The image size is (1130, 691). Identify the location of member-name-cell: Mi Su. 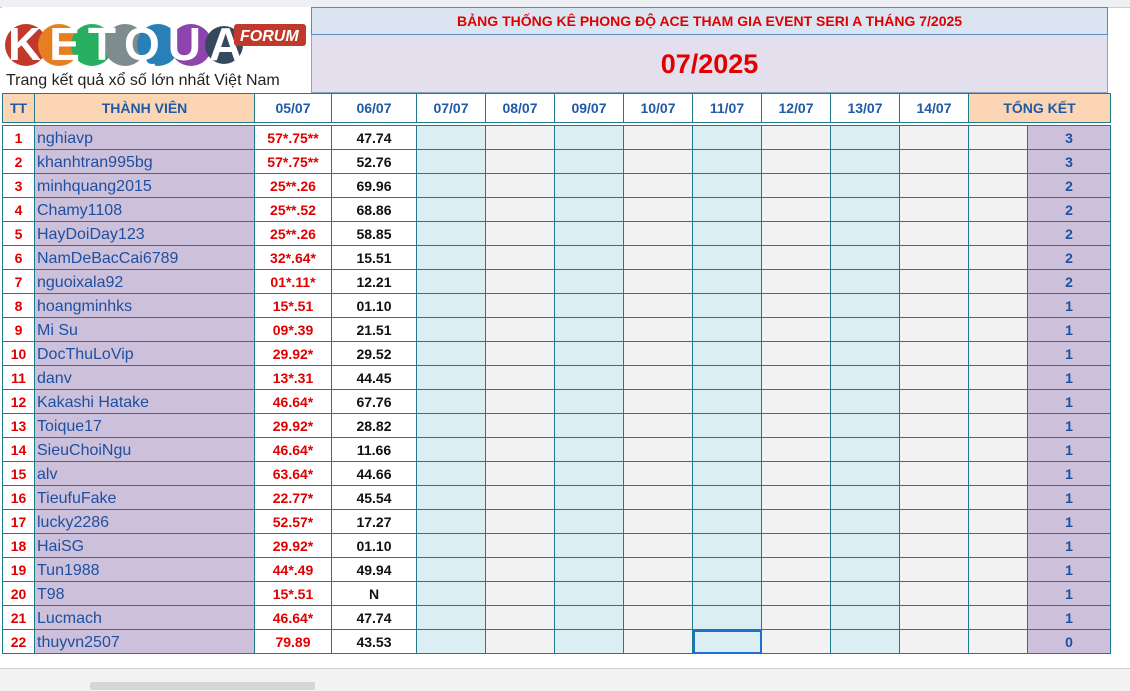
(144, 329).